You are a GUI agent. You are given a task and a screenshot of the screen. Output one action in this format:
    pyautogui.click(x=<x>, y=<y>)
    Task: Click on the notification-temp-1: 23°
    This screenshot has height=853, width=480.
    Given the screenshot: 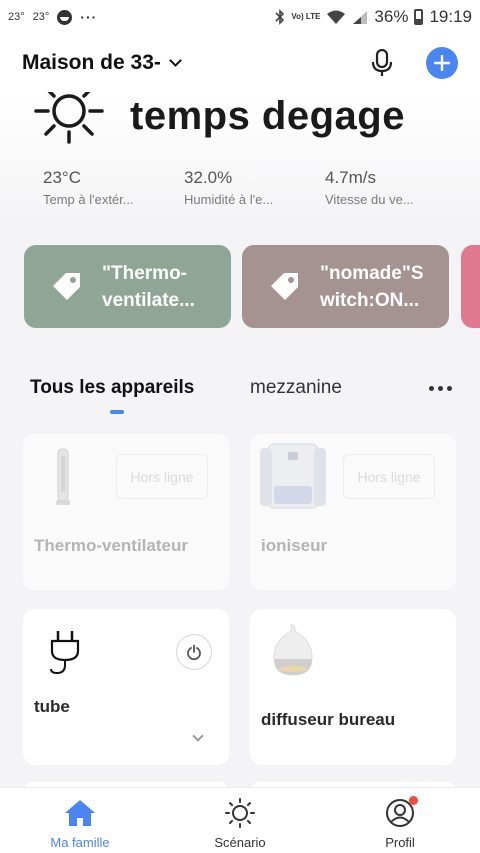 What is the action you would take?
    pyautogui.click(x=16, y=17)
    